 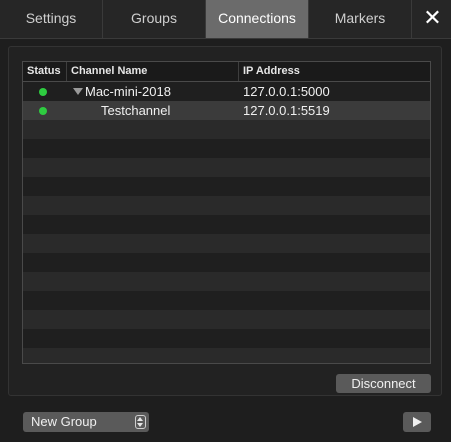 What do you see at coordinates (153, 71) in the screenshot?
I see `column-header-channel-name: Channel Name` at bounding box center [153, 71].